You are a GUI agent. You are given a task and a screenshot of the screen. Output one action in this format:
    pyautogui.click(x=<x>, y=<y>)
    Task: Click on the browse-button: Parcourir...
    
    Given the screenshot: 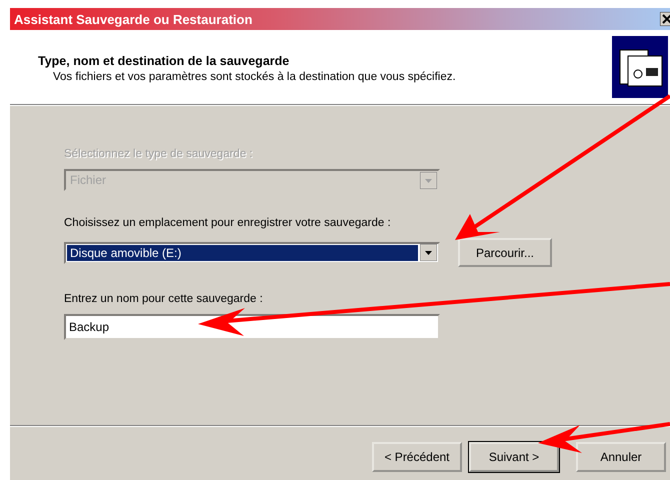 What is the action you would take?
    pyautogui.click(x=505, y=252)
    